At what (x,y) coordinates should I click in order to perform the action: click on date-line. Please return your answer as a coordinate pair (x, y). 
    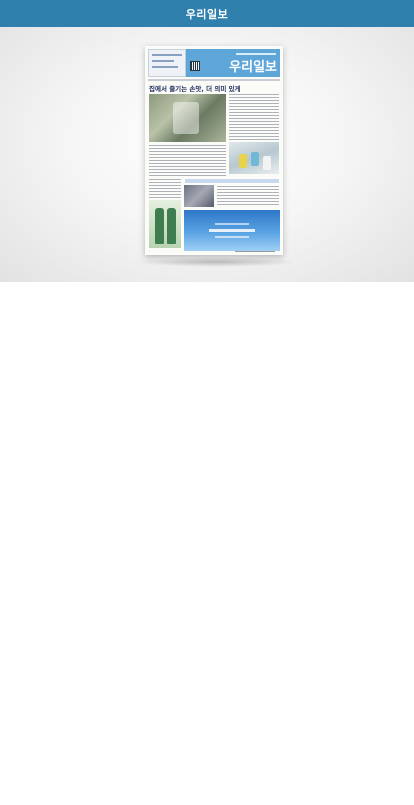
    Looking at the image, I should click on (214, 80).